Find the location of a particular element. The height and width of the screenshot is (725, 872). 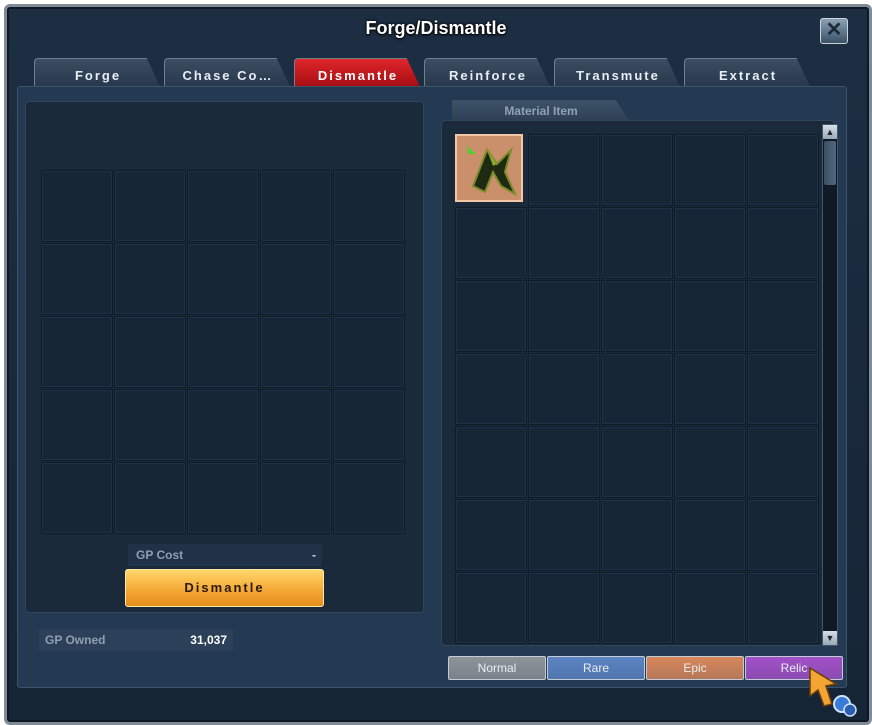

gp-cost-value: - is located at coordinates (314, 555).